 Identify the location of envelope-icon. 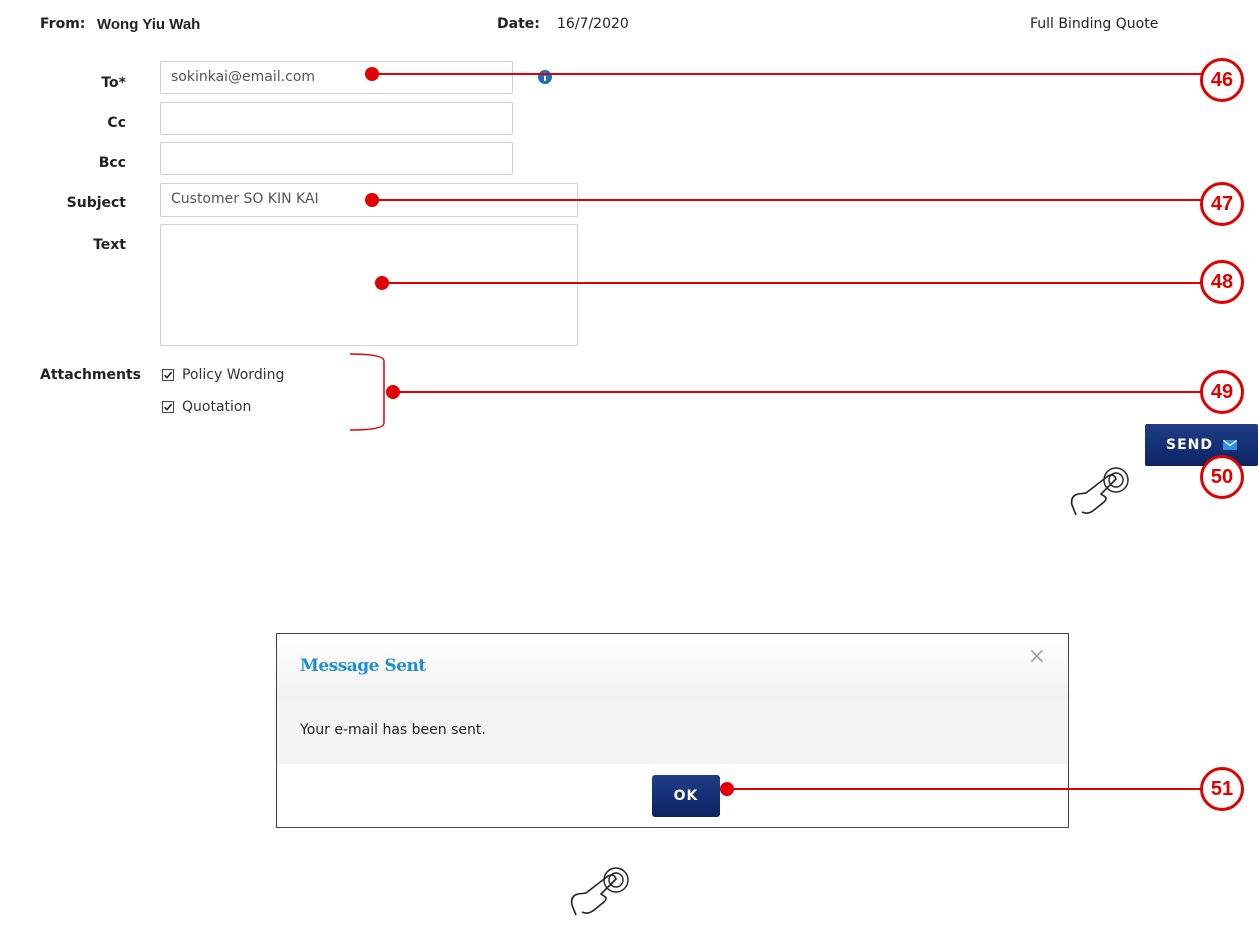
(1229, 445).